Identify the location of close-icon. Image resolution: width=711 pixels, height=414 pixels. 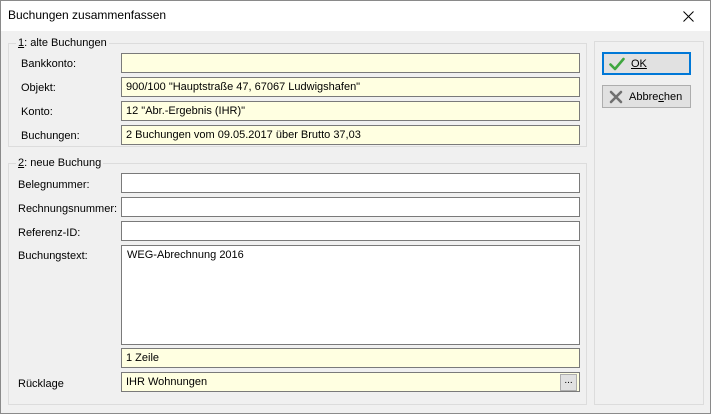
(688, 16).